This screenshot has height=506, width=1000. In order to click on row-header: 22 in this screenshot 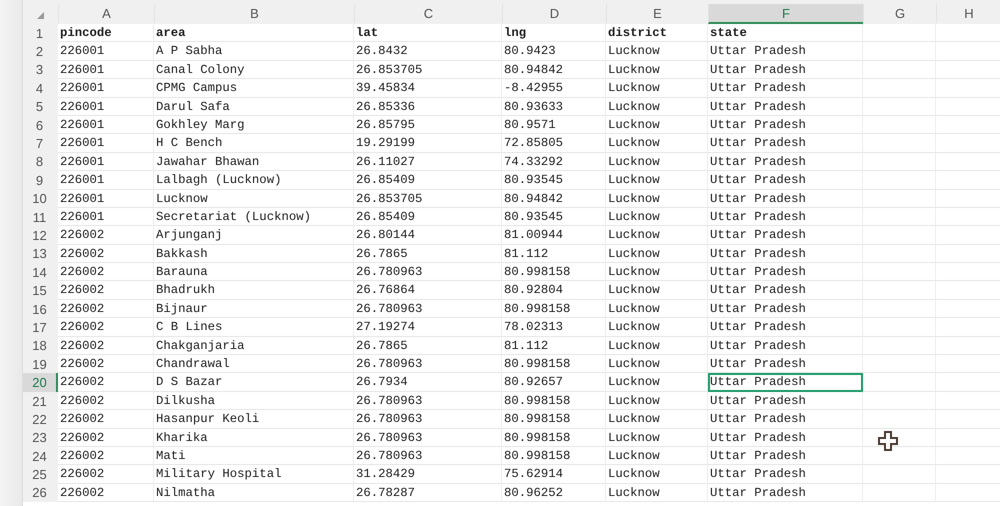, I will do `click(40, 419)`.